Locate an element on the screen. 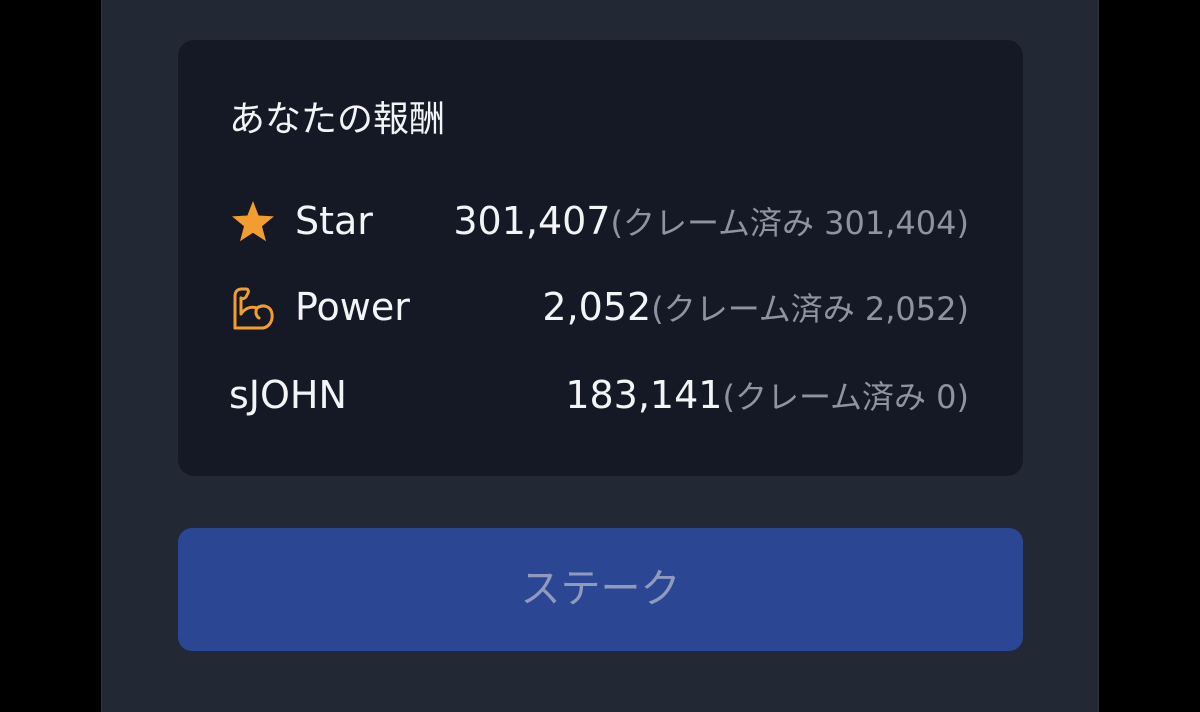 The height and width of the screenshot is (712, 1200). reward-value: 2,052(クレーム済み 2,052) is located at coordinates (755, 311).